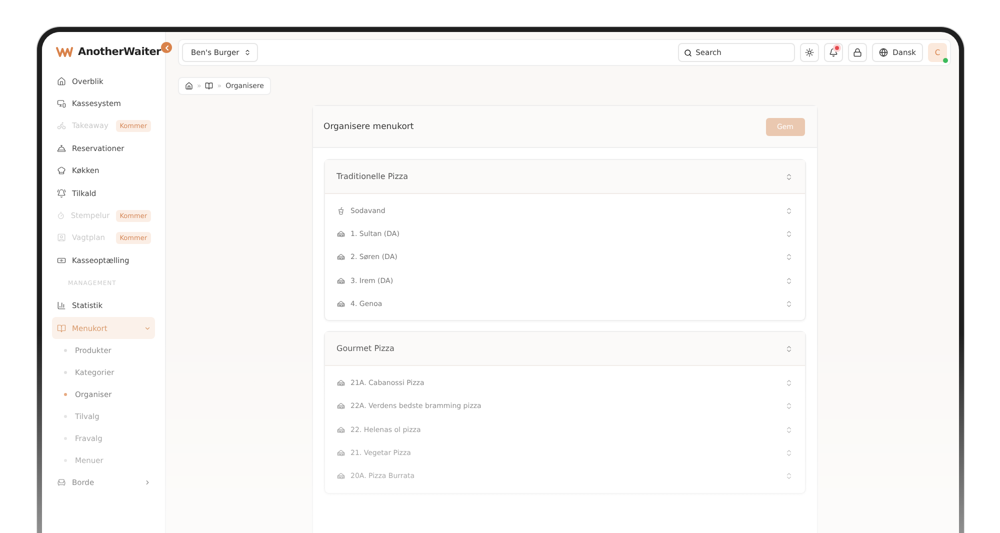 The image size is (1000, 533). Describe the element at coordinates (61, 103) in the screenshot. I see `monitor-icon` at that location.